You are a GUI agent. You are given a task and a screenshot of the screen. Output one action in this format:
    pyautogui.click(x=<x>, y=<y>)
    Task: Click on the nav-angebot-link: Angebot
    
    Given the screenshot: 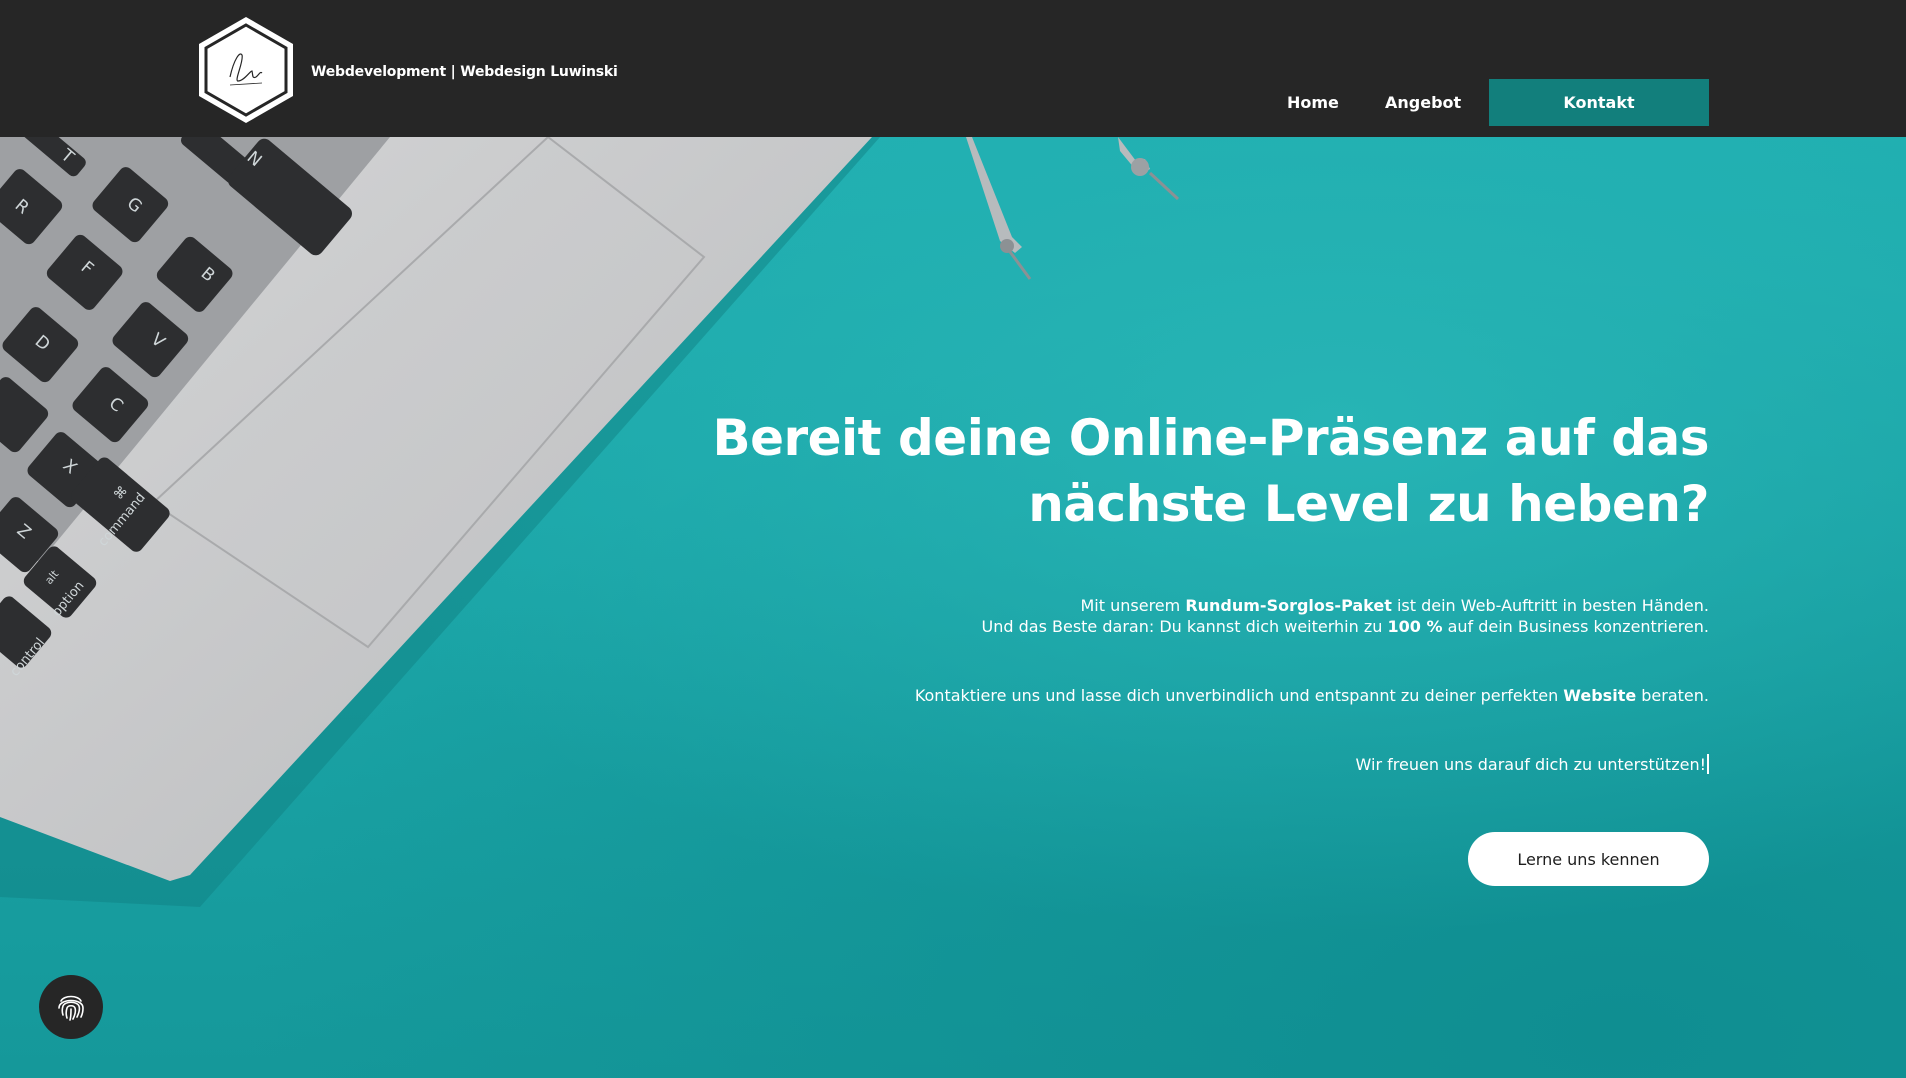 What is the action you would take?
    pyautogui.click(x=1423, y=102)
    